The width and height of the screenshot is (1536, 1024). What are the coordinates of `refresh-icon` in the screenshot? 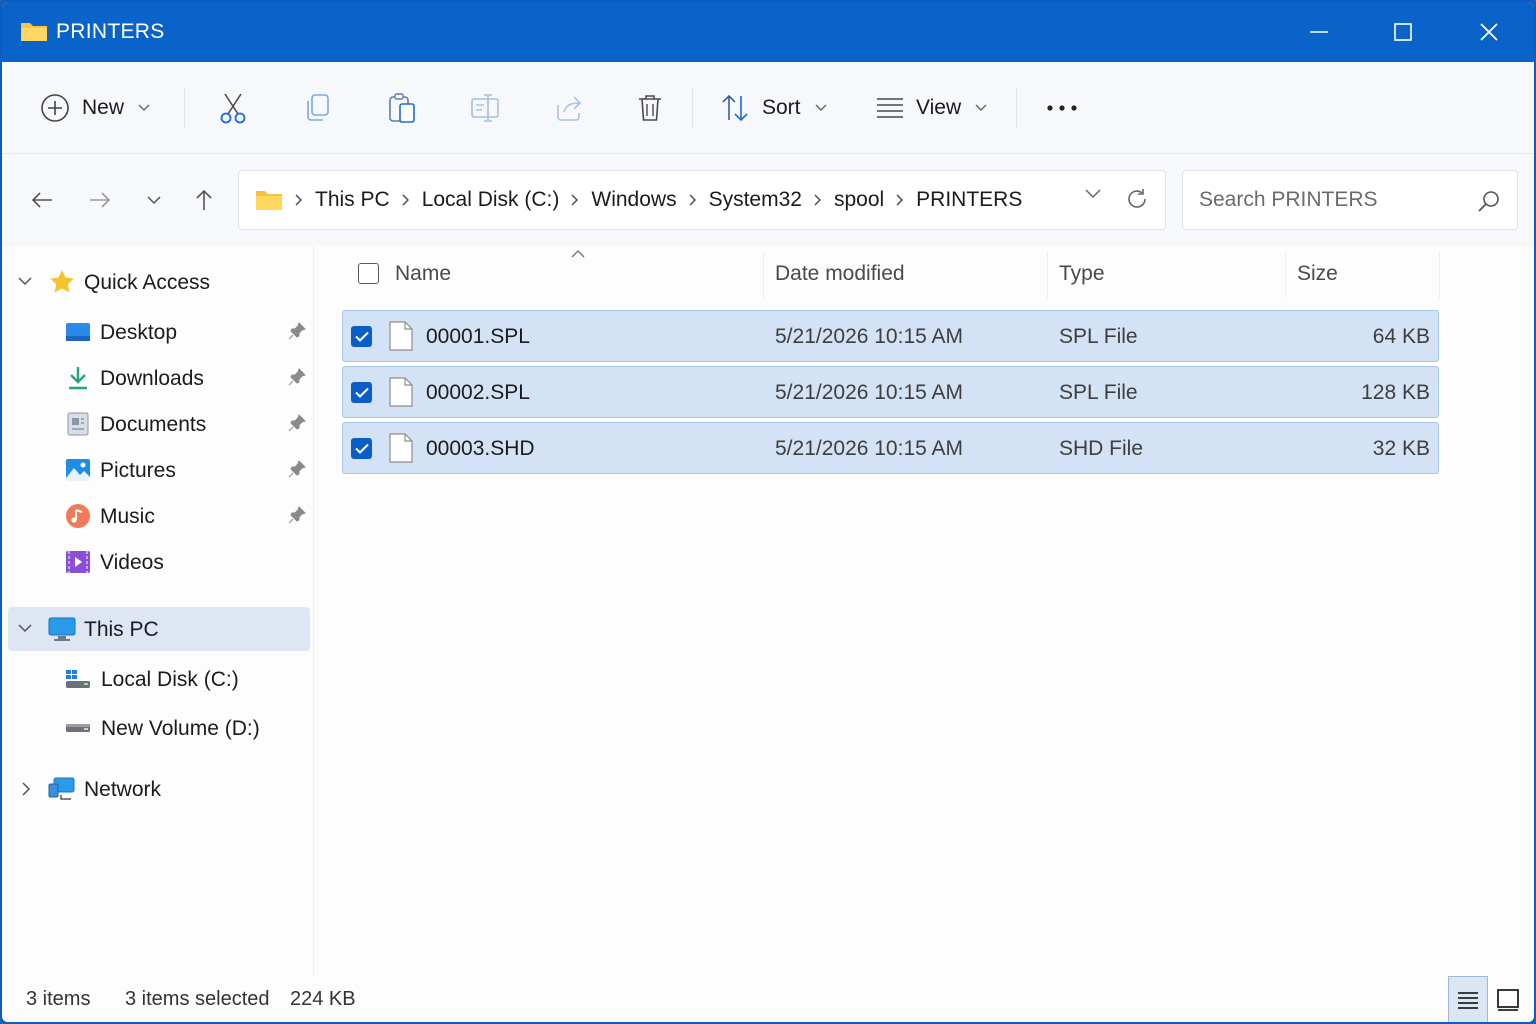 It's located at (1137, 199).